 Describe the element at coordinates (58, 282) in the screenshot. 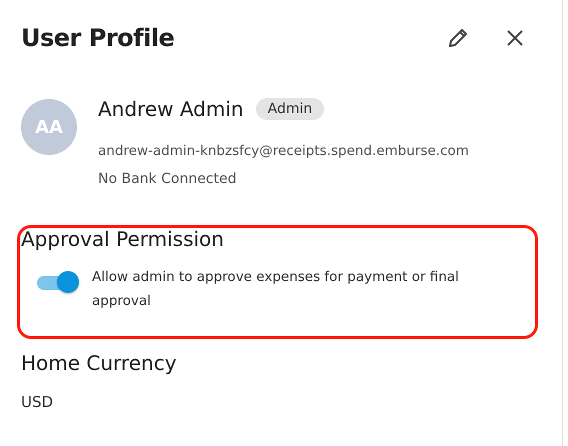

I see `toggle-switch` at that location.